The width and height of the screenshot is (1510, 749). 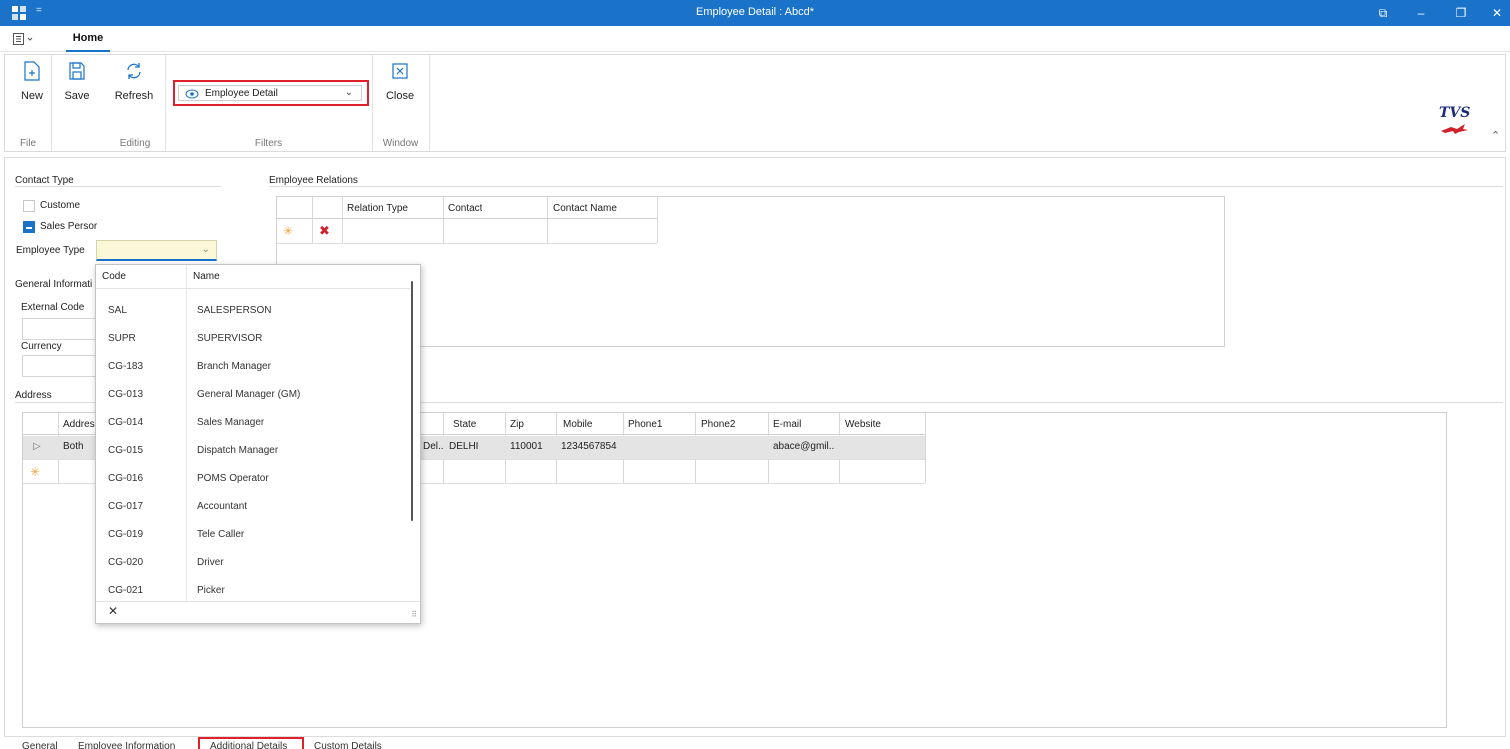 I want to click on dropdown-list-item: CG-020 Driver, so click(x=253, y=562).